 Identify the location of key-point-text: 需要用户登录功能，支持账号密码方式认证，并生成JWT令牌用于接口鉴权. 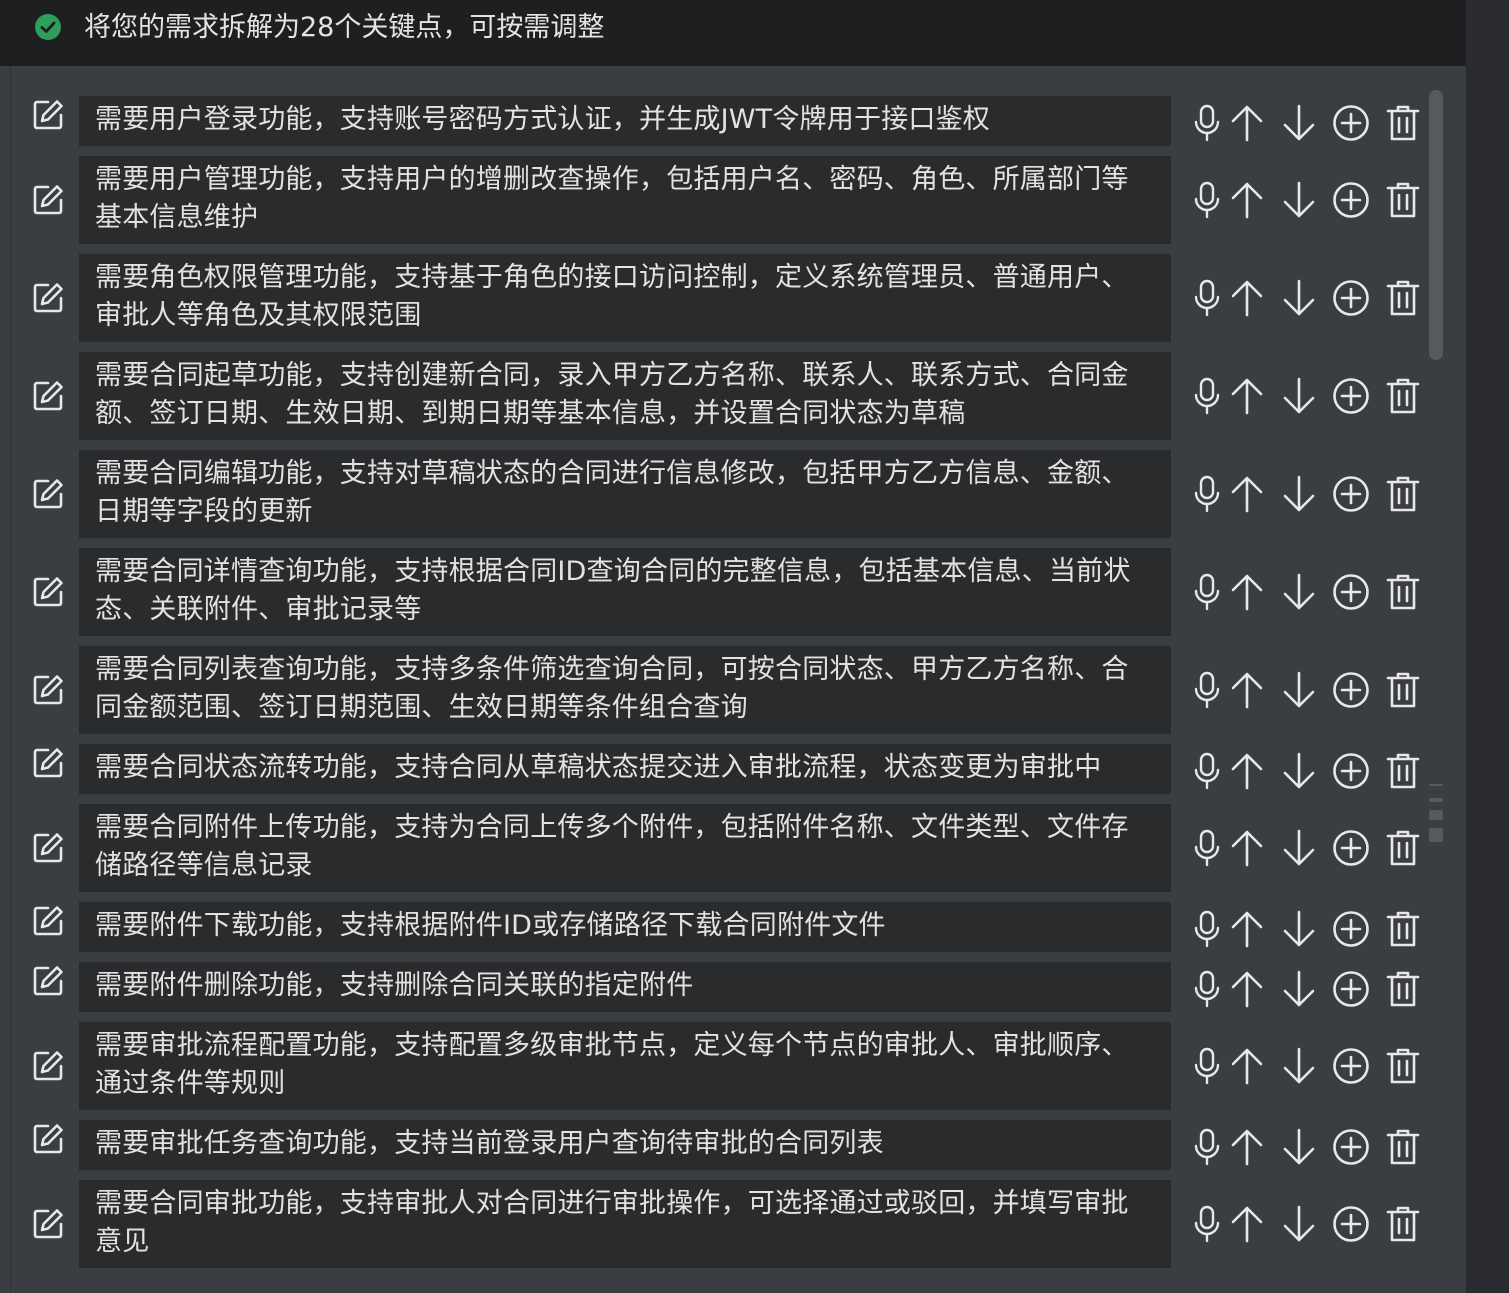
(625, 121).